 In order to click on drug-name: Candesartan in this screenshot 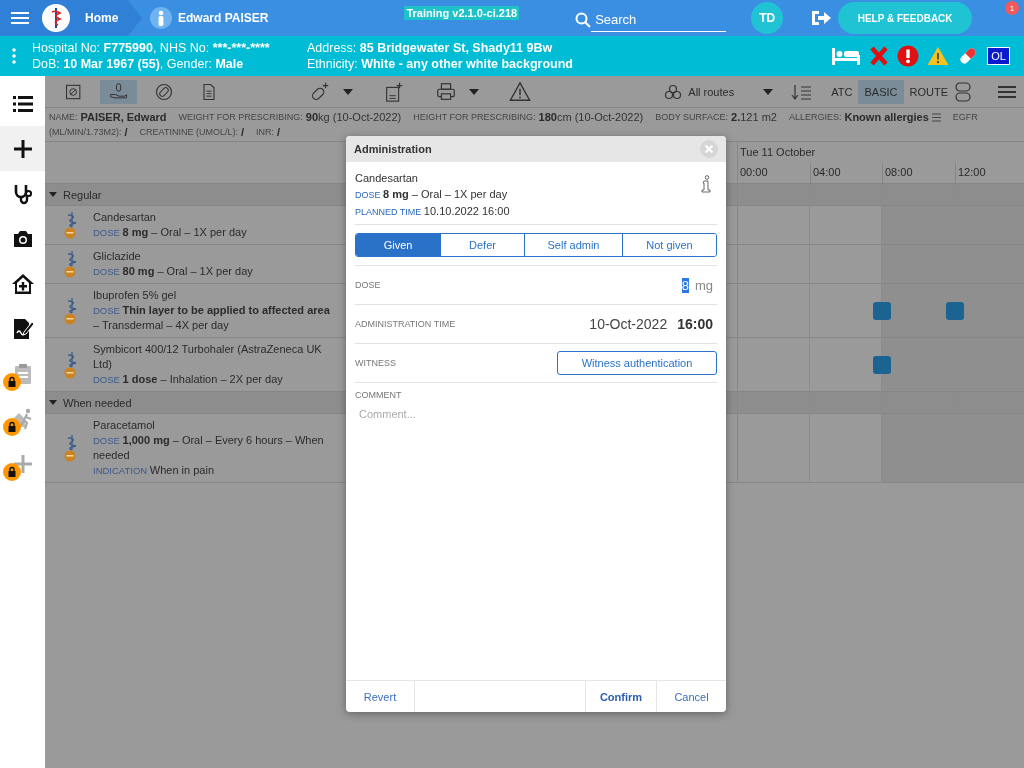, I will do `click(387, 178)`.